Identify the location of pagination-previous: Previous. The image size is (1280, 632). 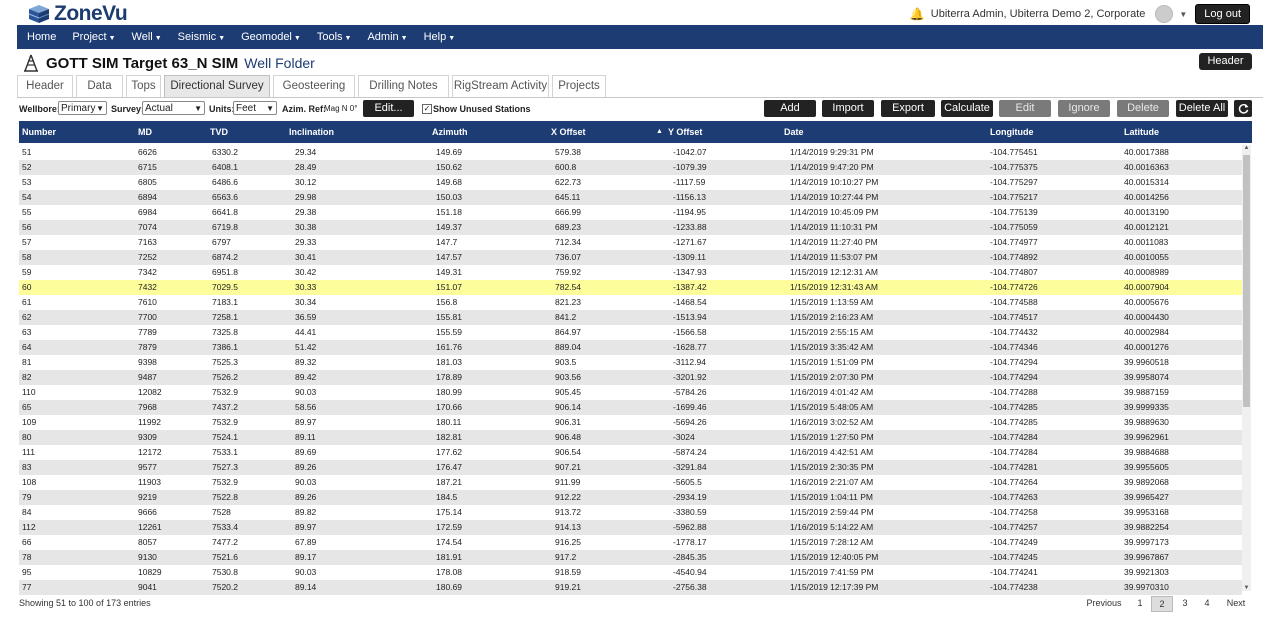
(1104, 603).